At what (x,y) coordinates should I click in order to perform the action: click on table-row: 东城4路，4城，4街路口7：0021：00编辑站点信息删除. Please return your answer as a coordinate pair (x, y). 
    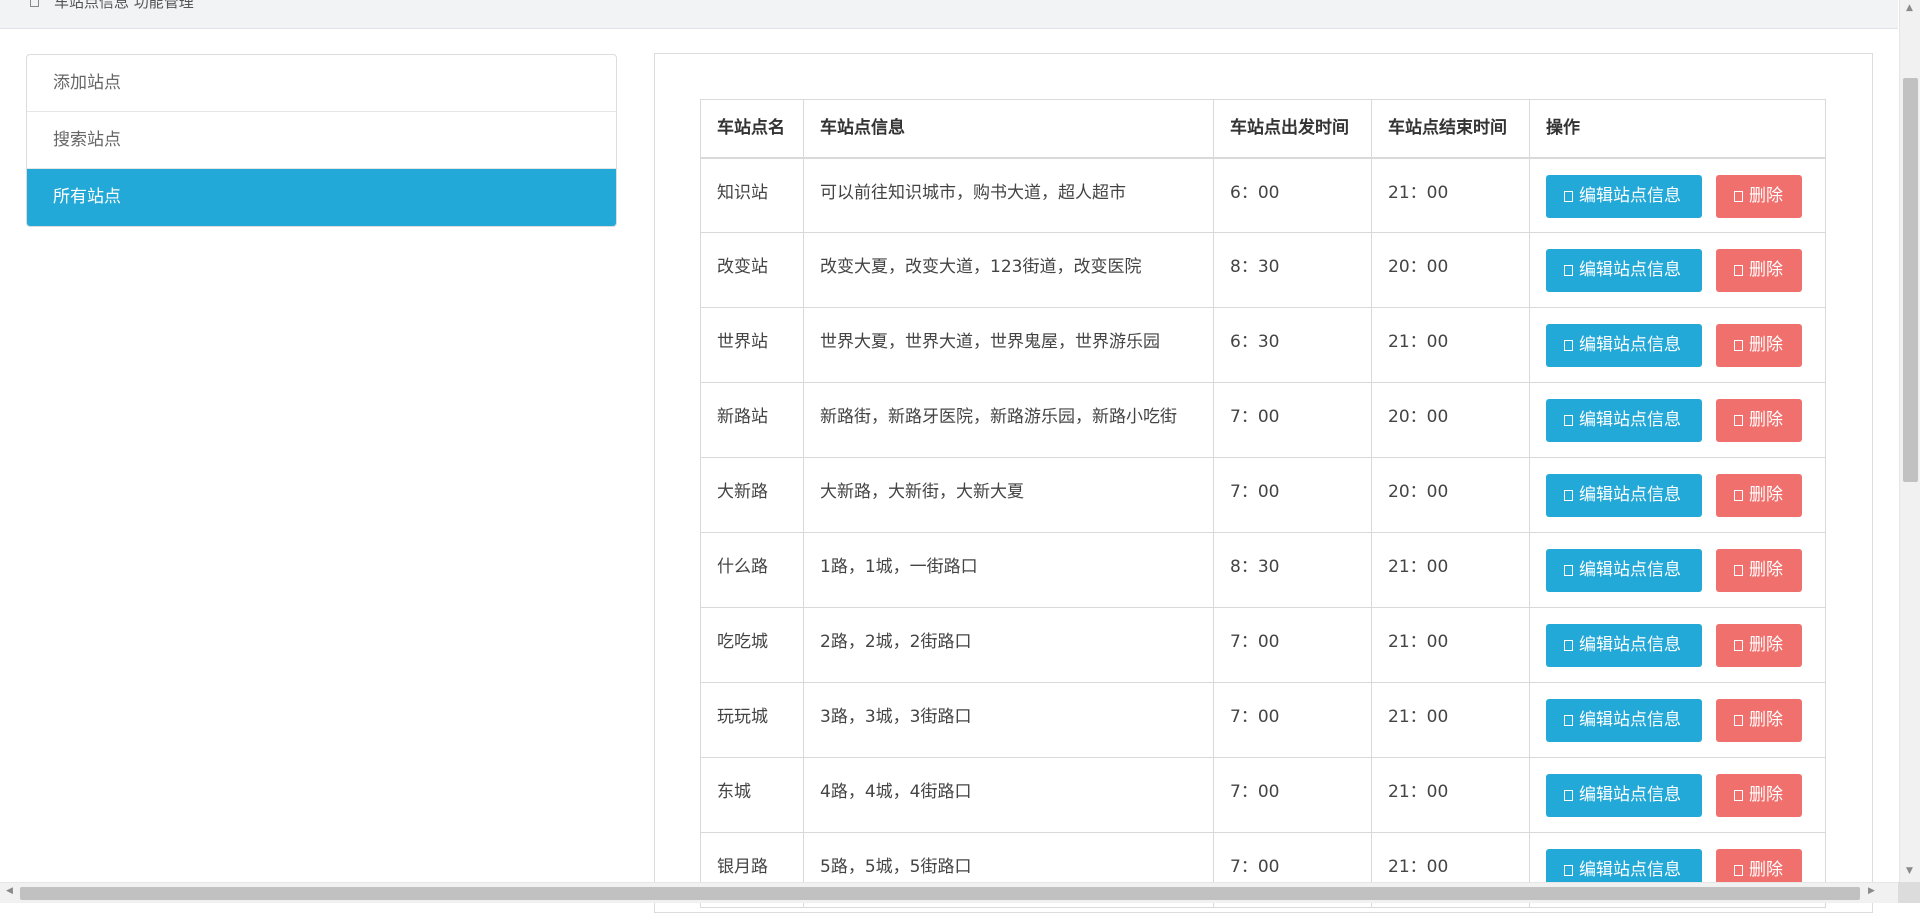
    Looking at the image, I should click on (1263, 795).